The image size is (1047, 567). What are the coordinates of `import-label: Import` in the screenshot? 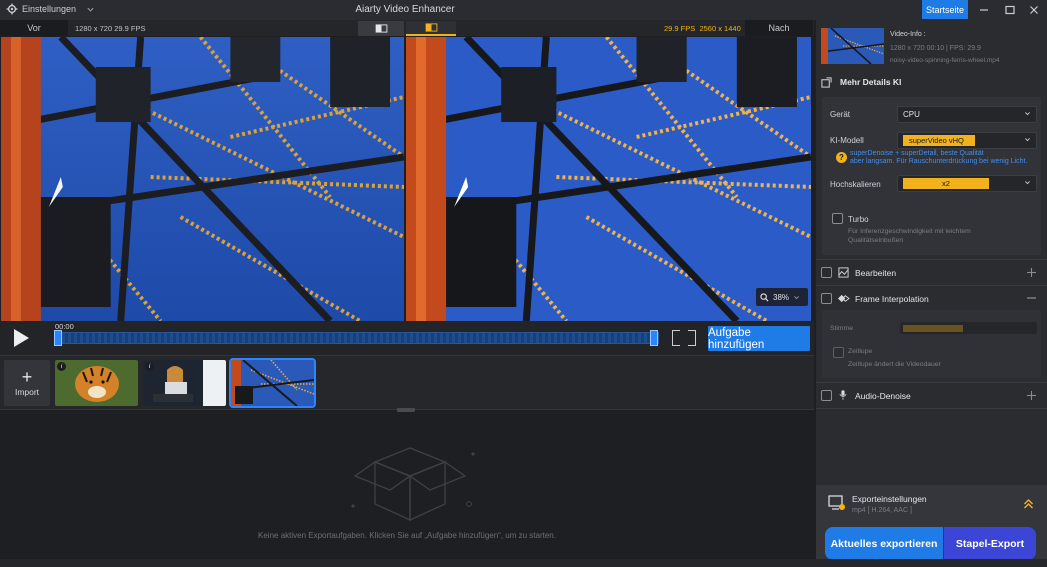 It's located at (27, 392).